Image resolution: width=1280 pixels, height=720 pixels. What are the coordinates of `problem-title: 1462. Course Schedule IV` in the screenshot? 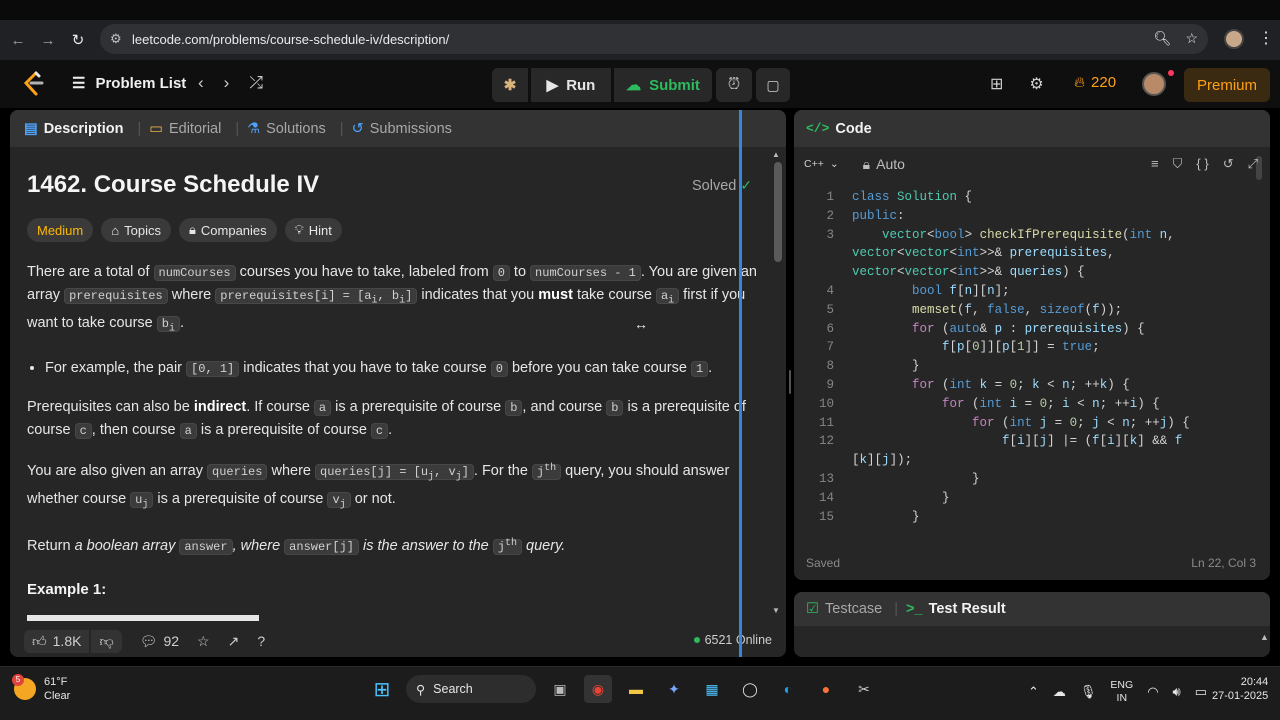 It's located at (173, 185).